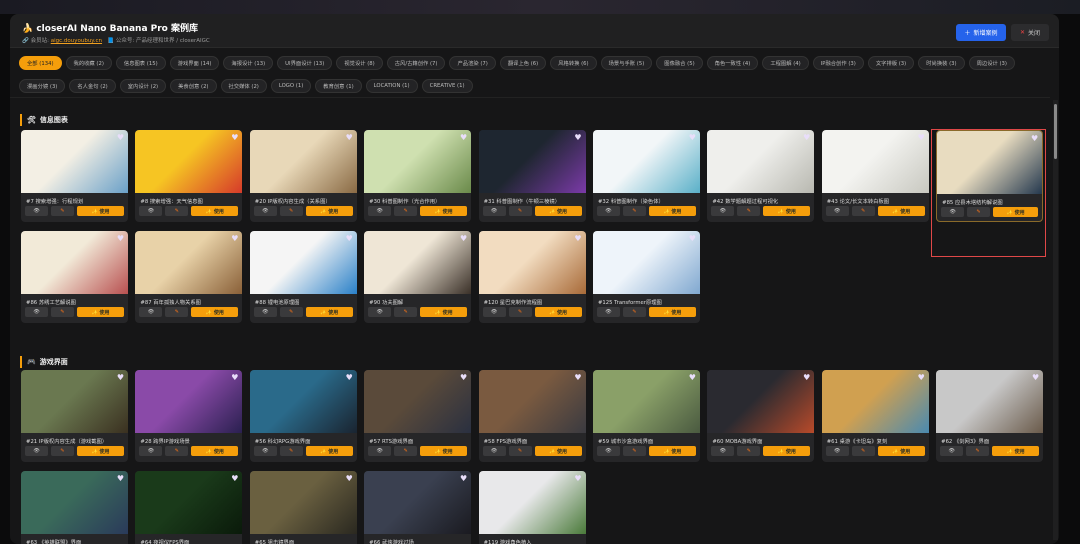 Image resolution: width=1080 pixels, height=544 pixels. Describe the element at coordinates (1055, 131) in the screenshot. I see `scrollbar-thumb` at that location.